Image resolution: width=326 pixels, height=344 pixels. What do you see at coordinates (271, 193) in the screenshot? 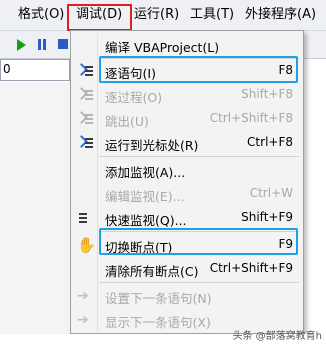
I see `menu-item-shortcut: Ctrl+W` at bounding box center [271, 193].